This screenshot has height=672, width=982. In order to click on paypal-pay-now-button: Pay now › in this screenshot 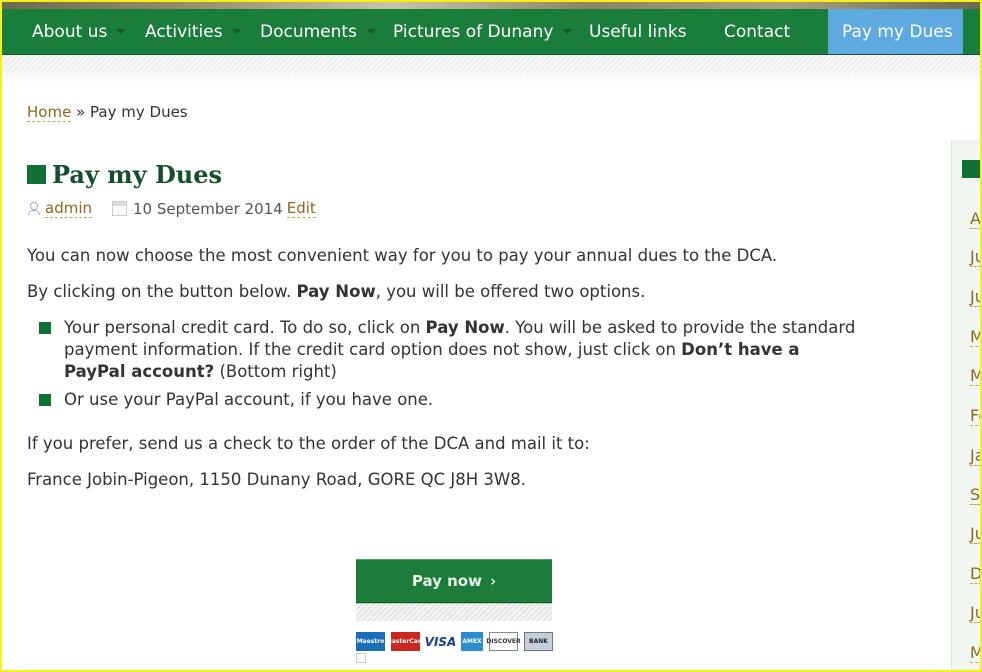, I will do `click(454, 580)`.